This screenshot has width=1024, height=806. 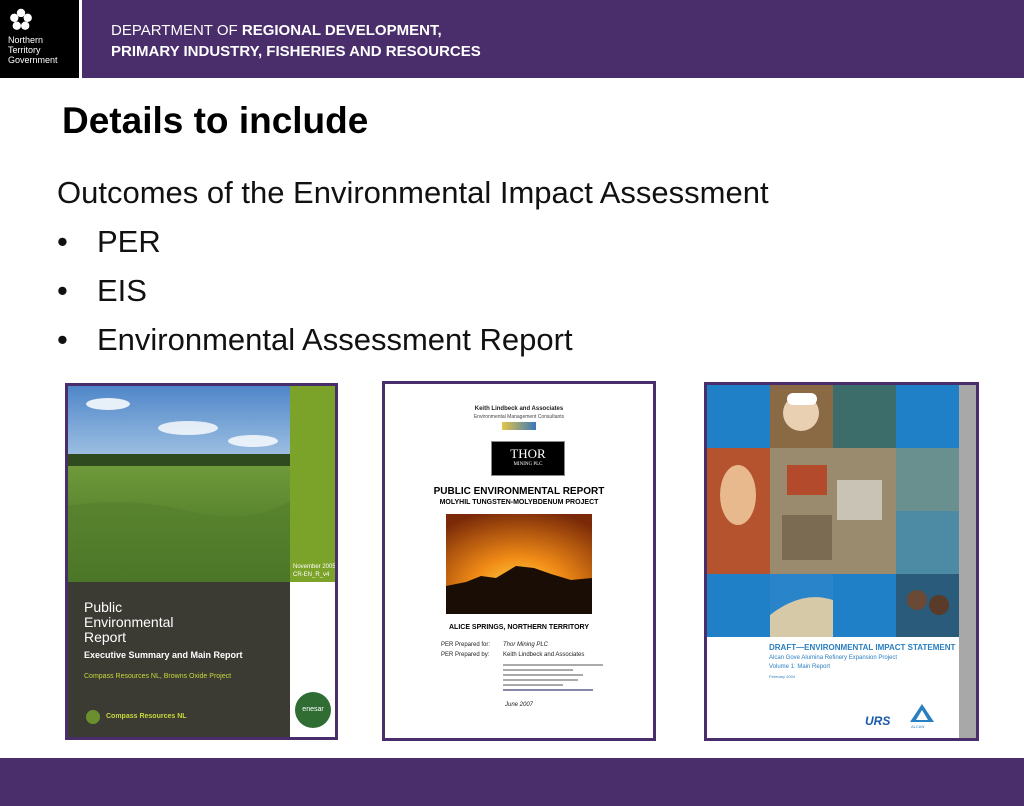 What do you see at coordinates (215, 120) in the screenshot?
I see `slide-title: Details to include` at bounding box center [215, 120].